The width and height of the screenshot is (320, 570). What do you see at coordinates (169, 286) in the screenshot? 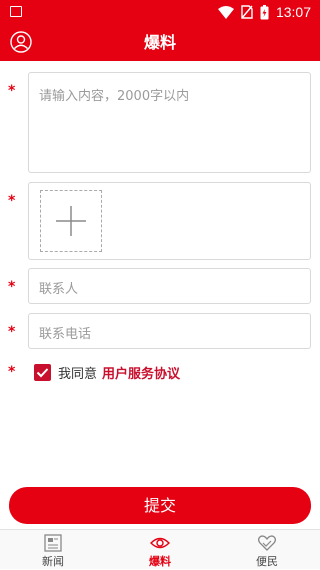
I see `contact-name-input: 联系人` at bounding box center [169, 286].